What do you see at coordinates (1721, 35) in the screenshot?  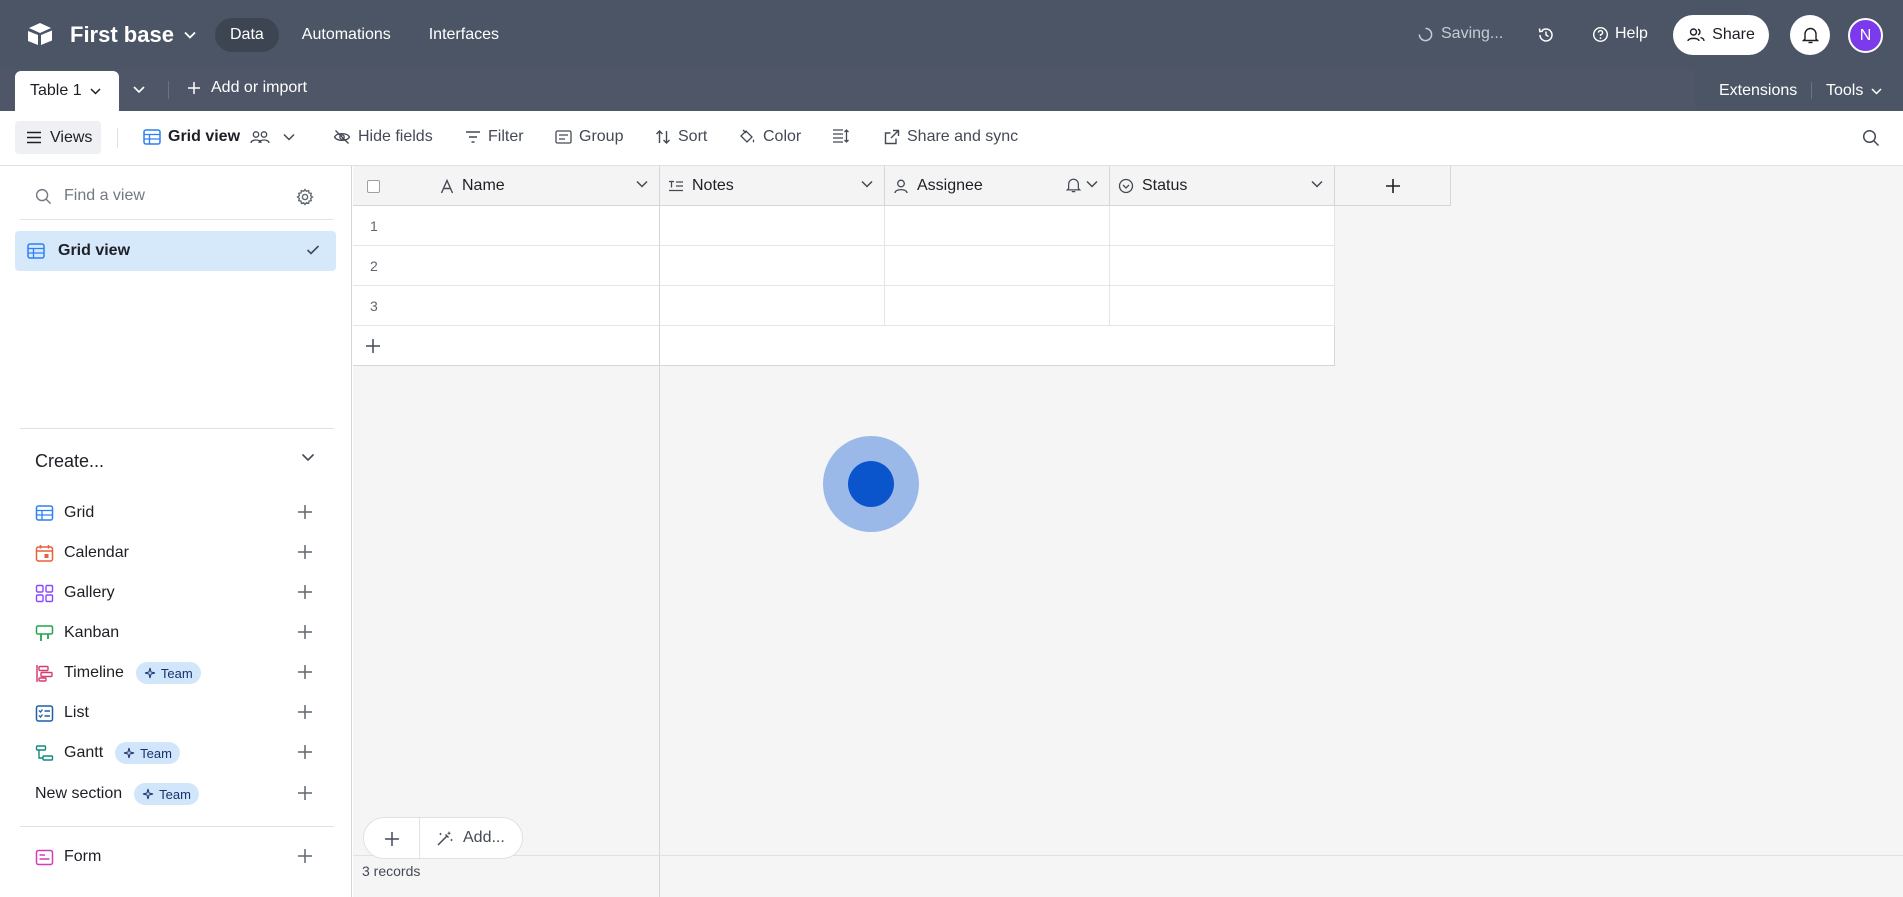 I see `share-button: Share` at bounding box center [1721, 35].